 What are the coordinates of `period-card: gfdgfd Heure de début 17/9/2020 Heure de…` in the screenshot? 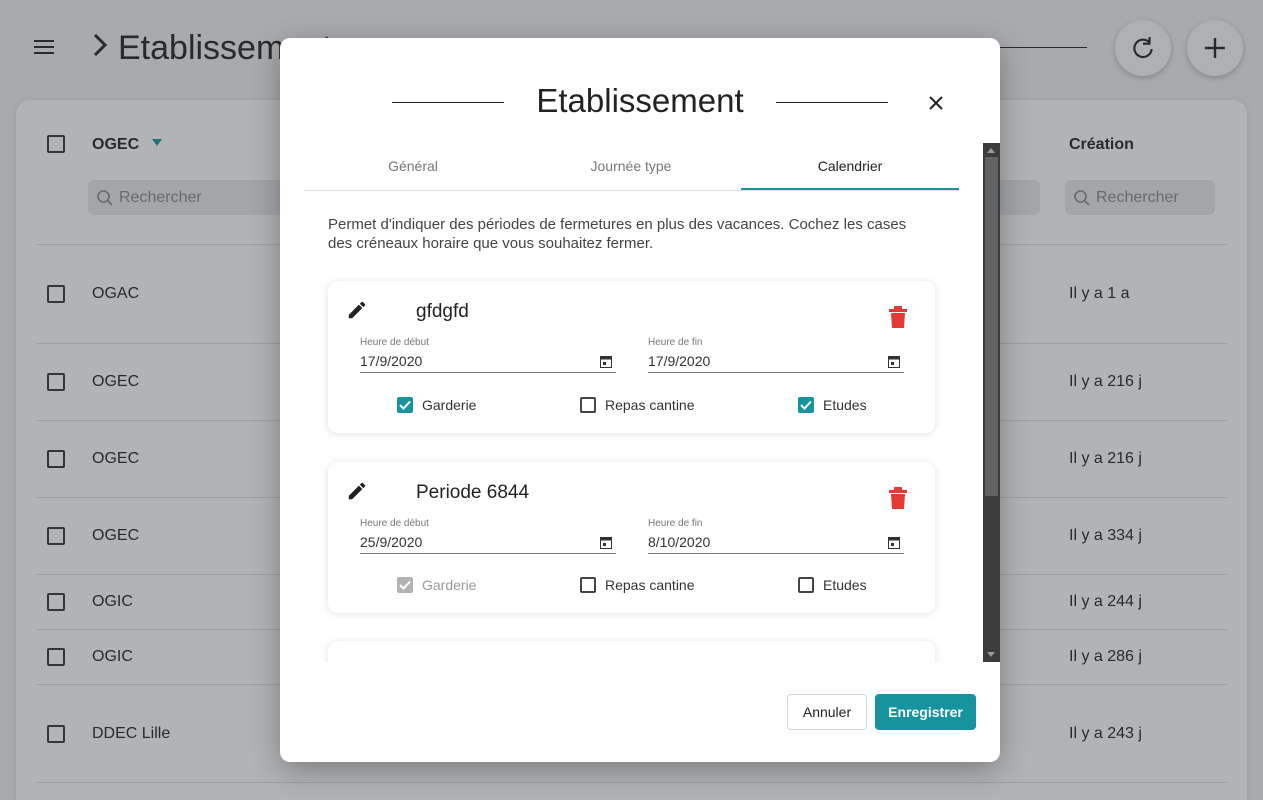 It's located at (631, 357).